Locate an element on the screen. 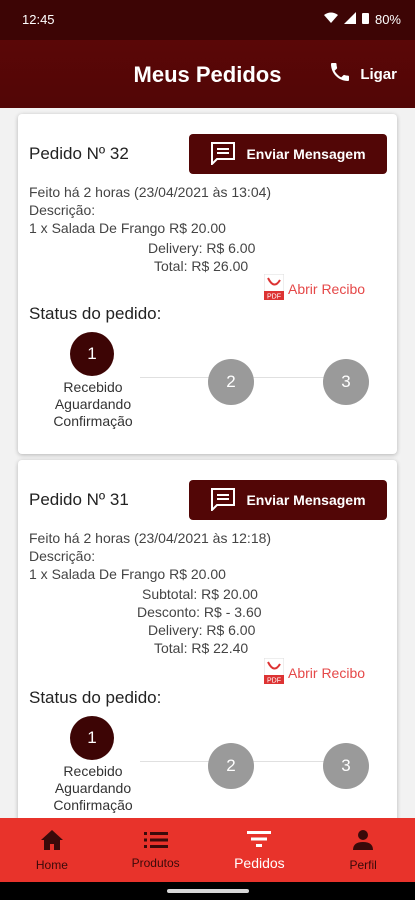  battery-icon is located at coordinates (365, 19).